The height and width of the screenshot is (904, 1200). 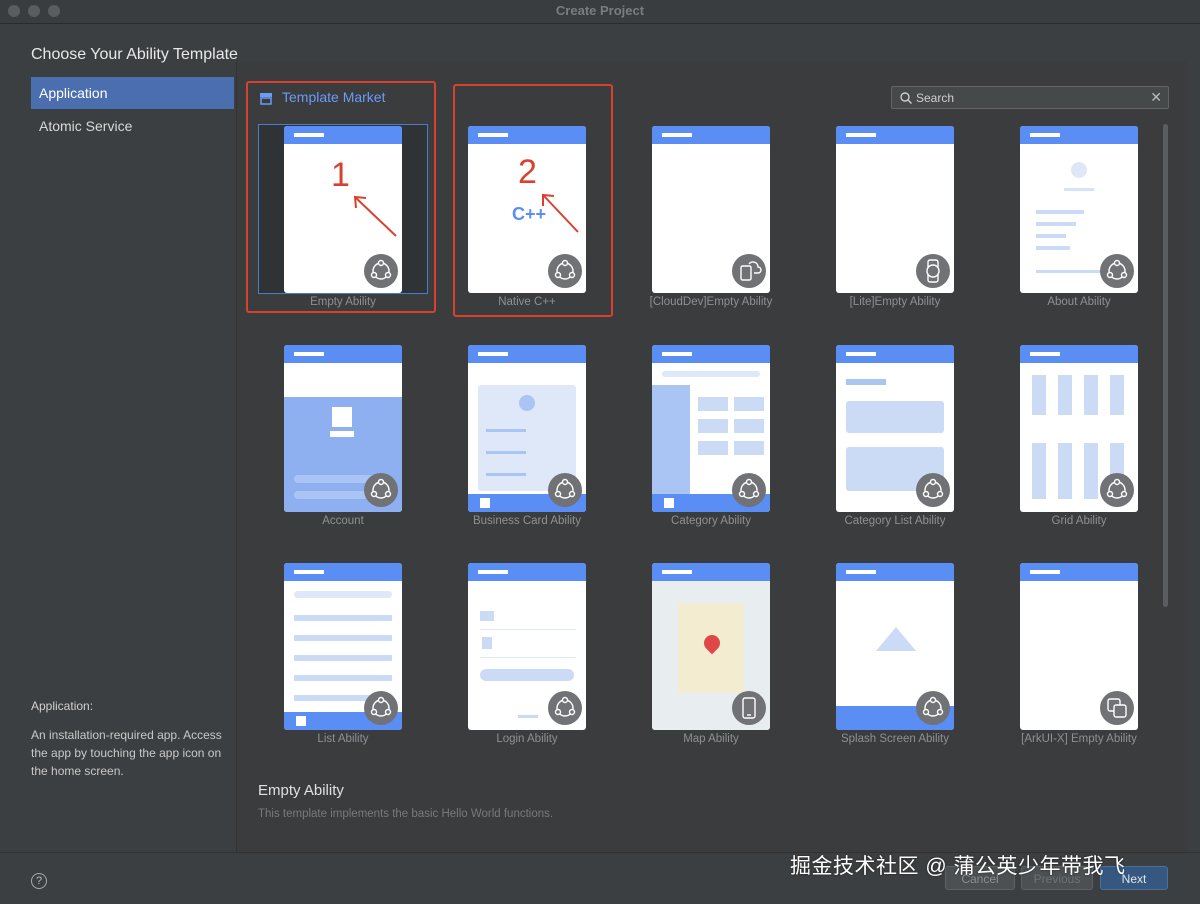 I want to click on template-card-clouddev-empty-ability: [CloudDev]Empty Ability, so click(x=716, y=221).